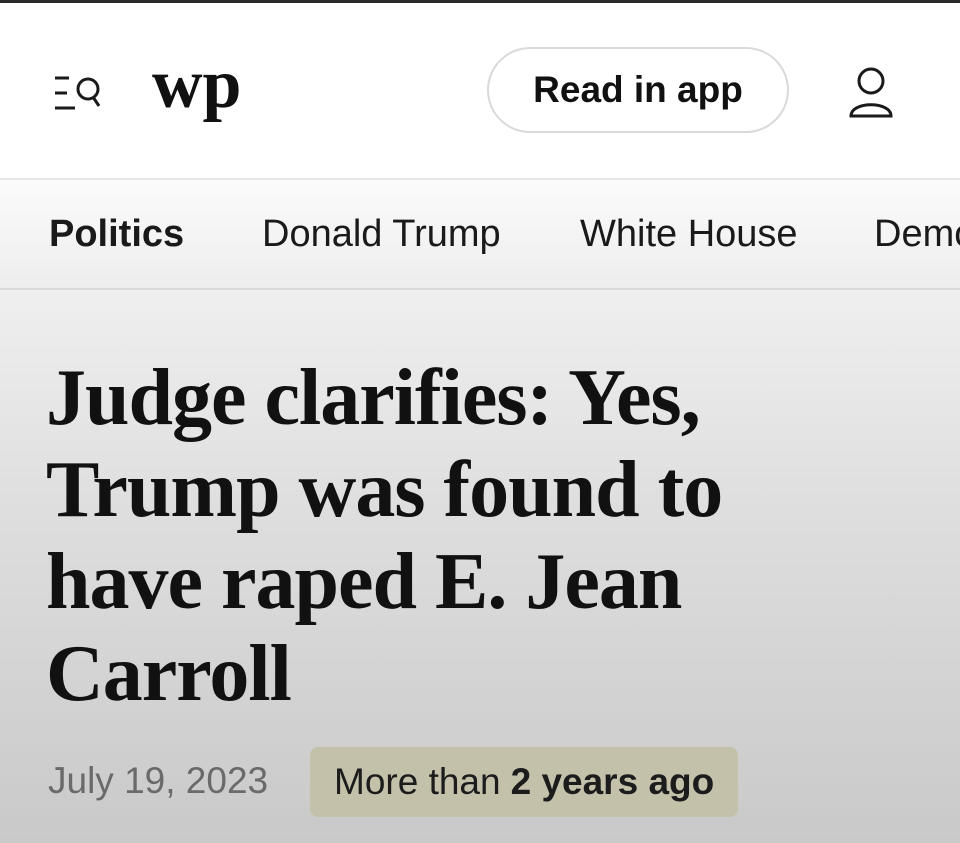 The image size is (960, 843). Describe the element at coordinates (381, 234) in the screenshot. I see `nav-item-donald-trump: Donald Trump` at that location.